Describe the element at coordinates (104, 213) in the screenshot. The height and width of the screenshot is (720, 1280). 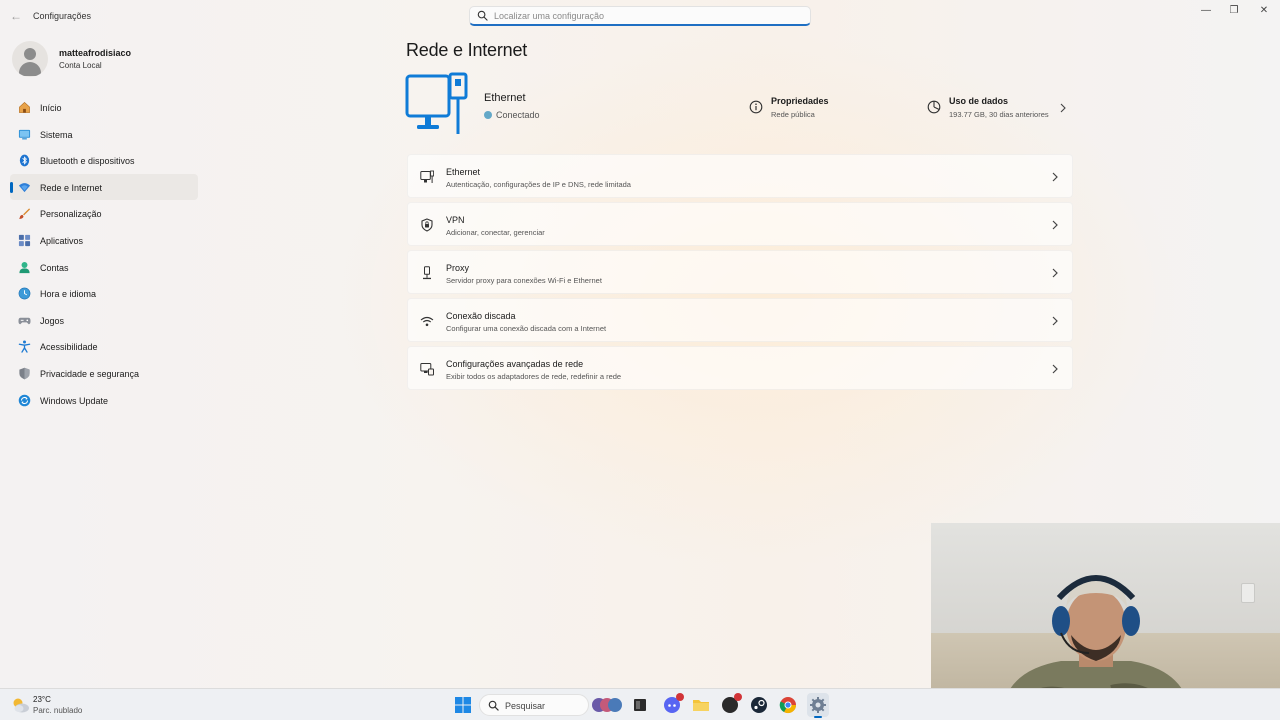
I see `sidebar-item-personalizacao: Personalização` at that location.